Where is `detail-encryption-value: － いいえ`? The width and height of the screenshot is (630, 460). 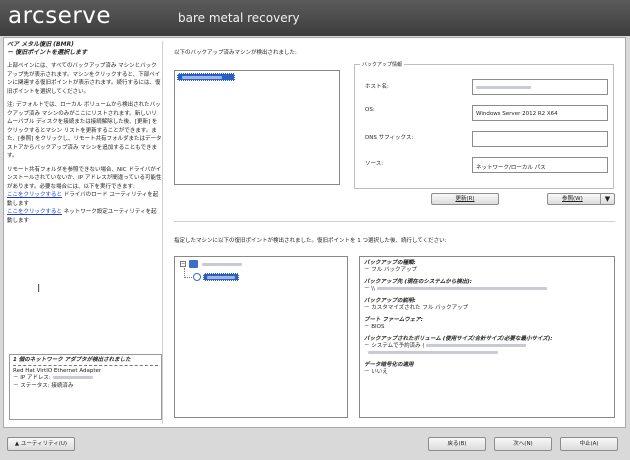 detail-encryption-value: － いいえ is located at coordinates (376, 372).